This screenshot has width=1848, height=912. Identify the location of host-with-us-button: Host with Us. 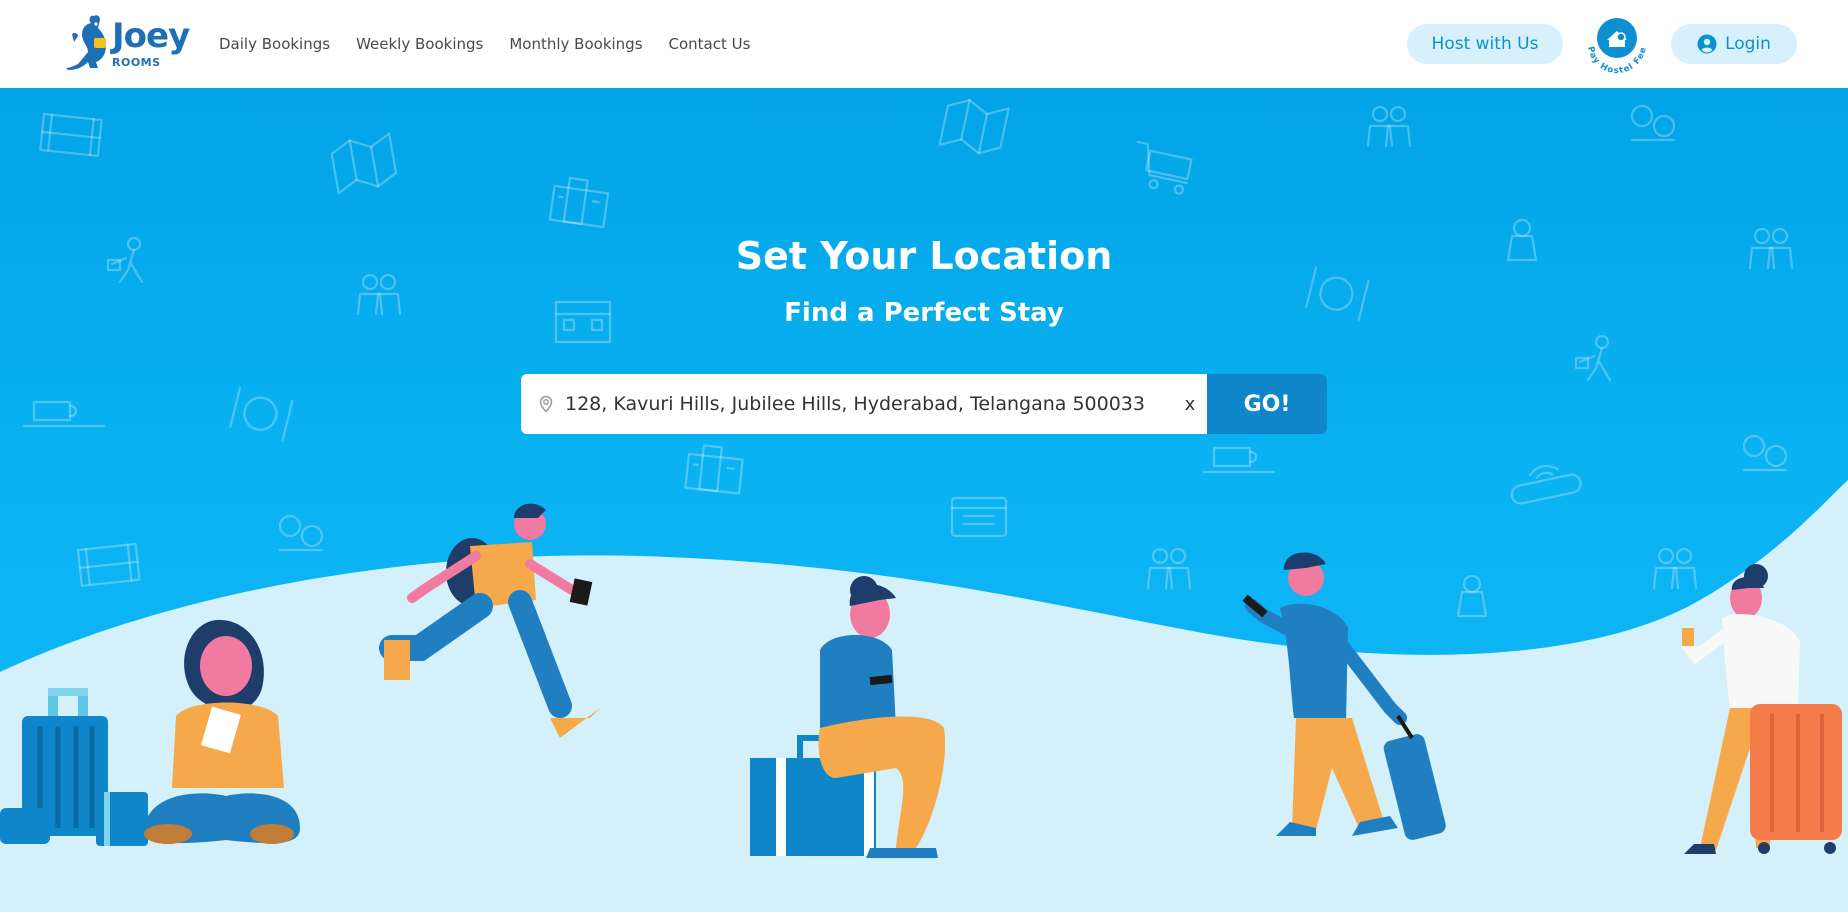
(1485, 44).